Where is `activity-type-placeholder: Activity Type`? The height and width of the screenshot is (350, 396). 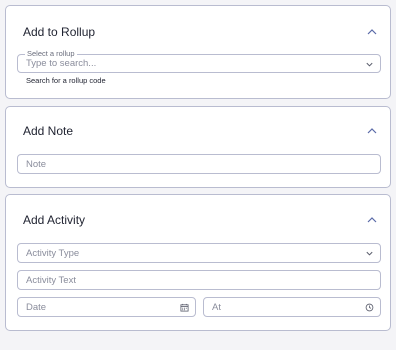 activity-type-placeholder: Activity Type is located at coordinates (53, 253).